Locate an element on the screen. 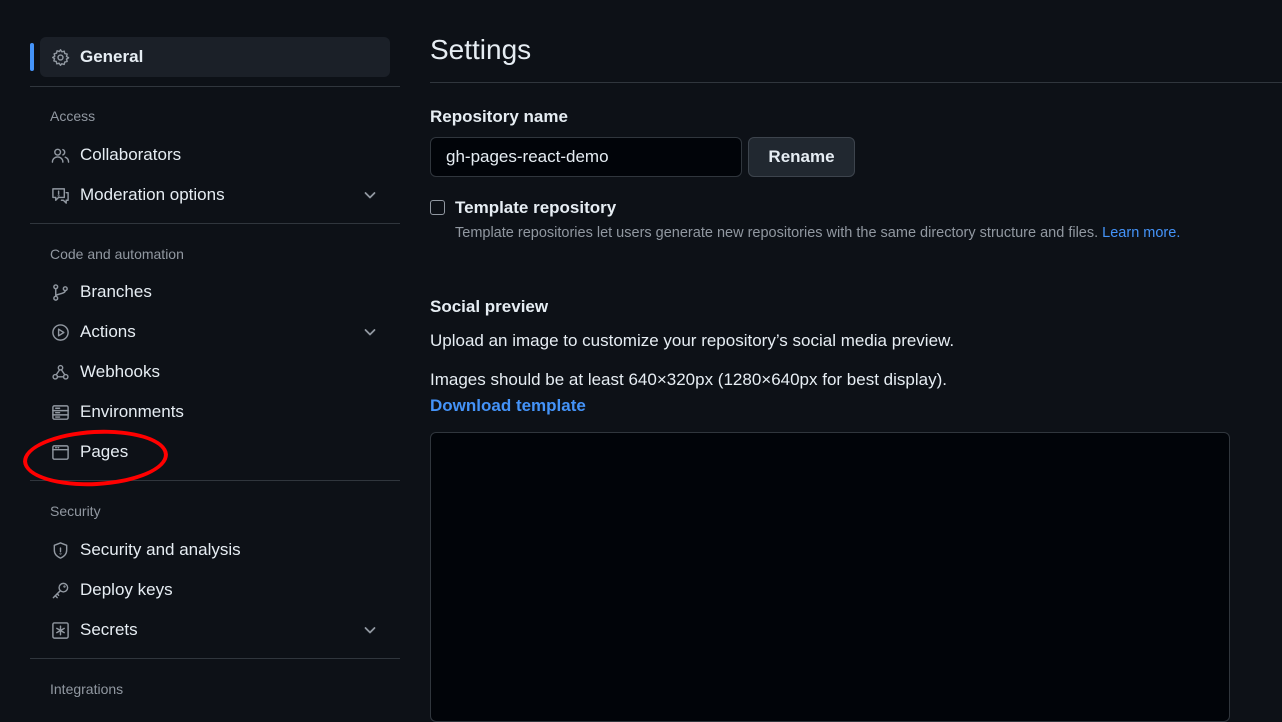  download-template-link: Download template is located at coordinates (508, 406).